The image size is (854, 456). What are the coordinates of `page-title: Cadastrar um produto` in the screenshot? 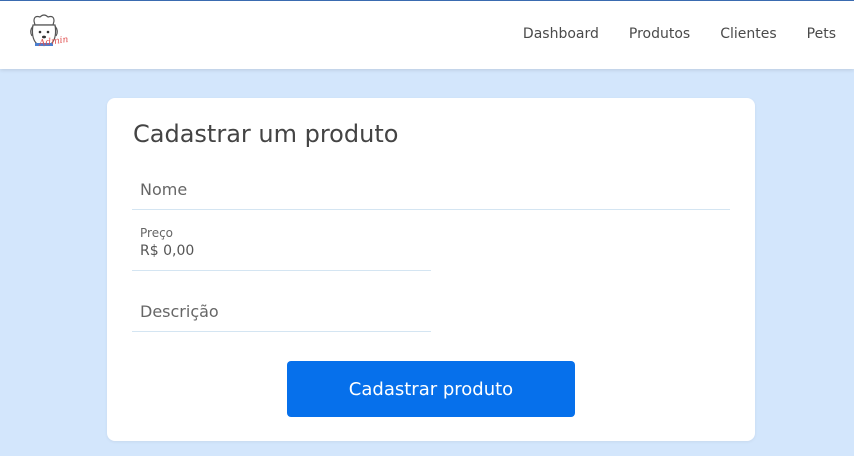 It's located at (266, 134).